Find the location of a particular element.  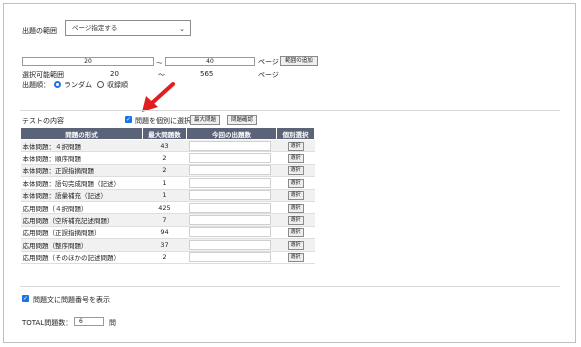

table-row: 応用問題（整序問題） 37 選択 is located at coordinates (167, 245).